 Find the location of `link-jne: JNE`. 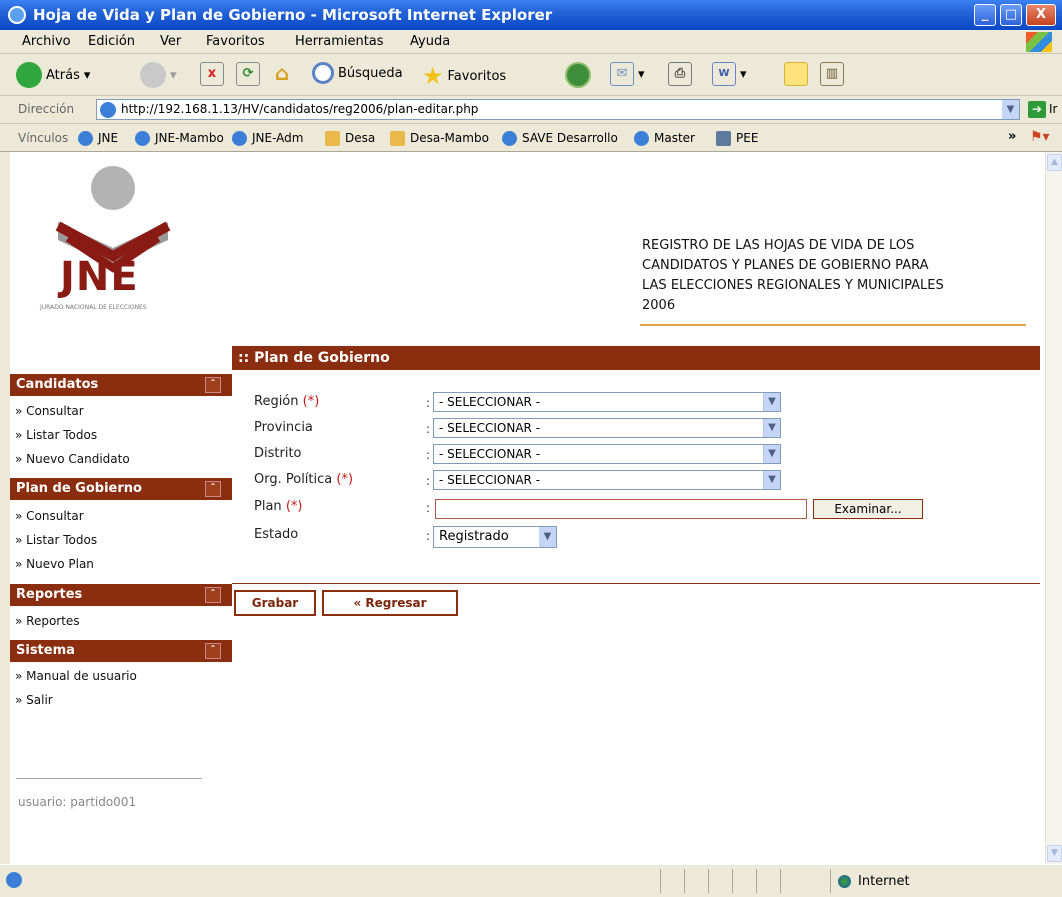

link-jne: JNE is located at coordinates (98, 138).